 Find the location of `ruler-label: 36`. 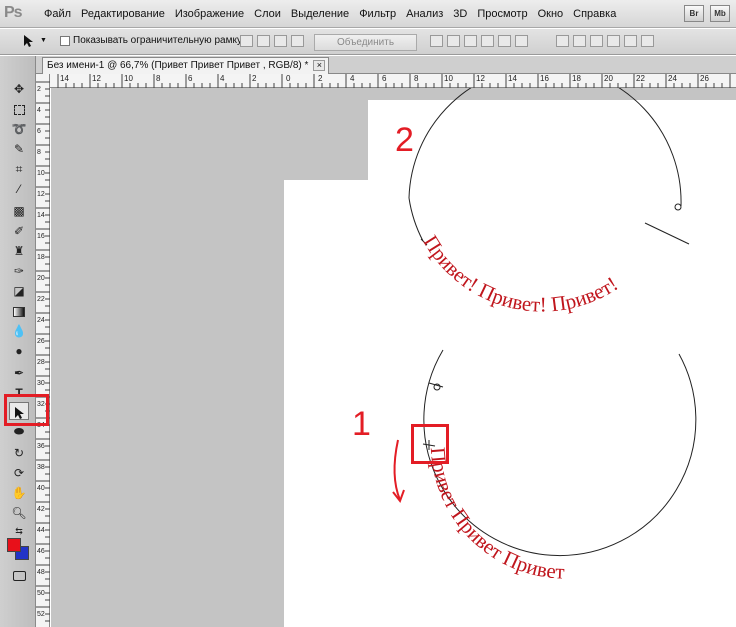

ruler-label: 36 is located at coordinates (41, 446).